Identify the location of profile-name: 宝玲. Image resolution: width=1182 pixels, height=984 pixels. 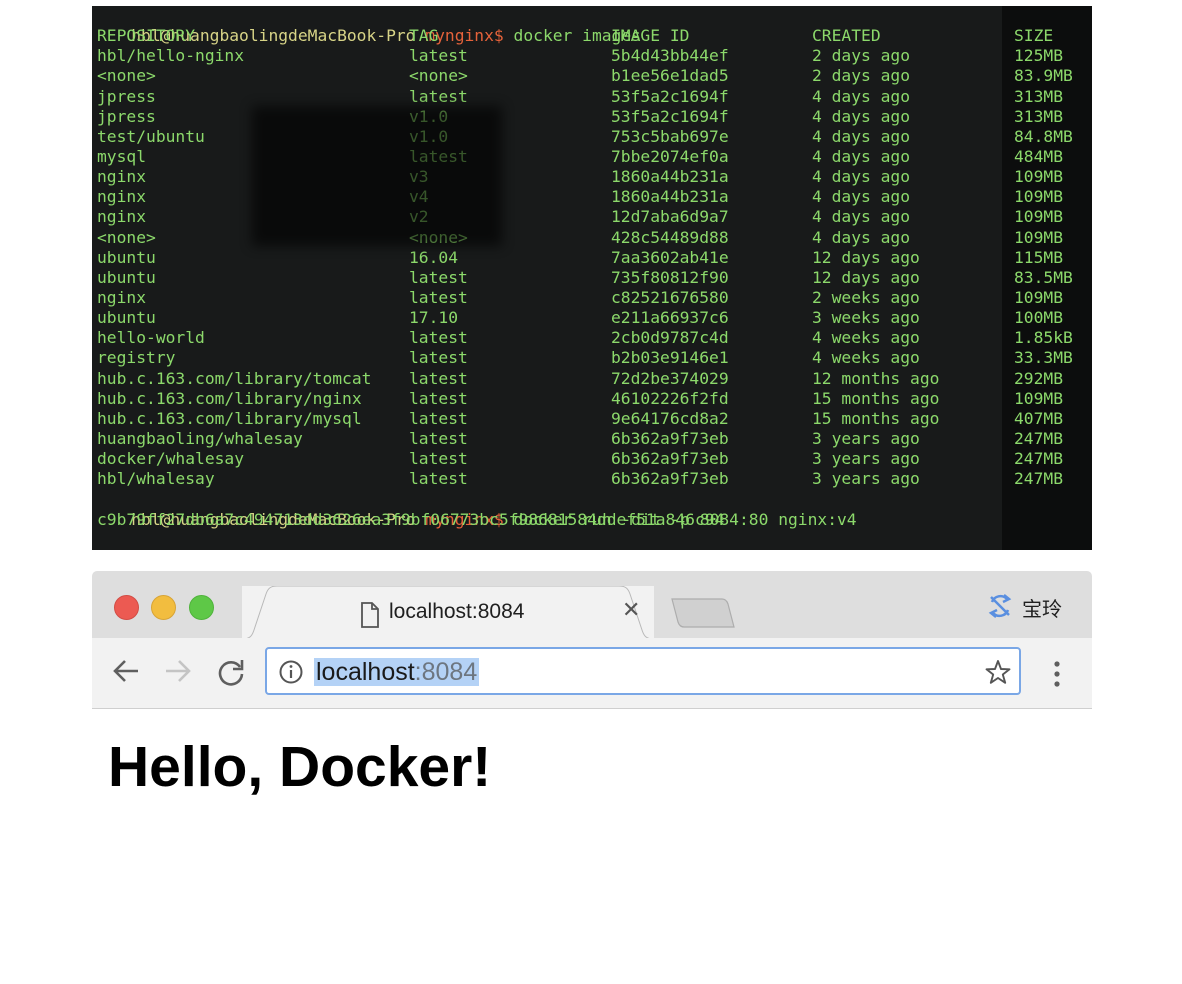
(1042, 607).